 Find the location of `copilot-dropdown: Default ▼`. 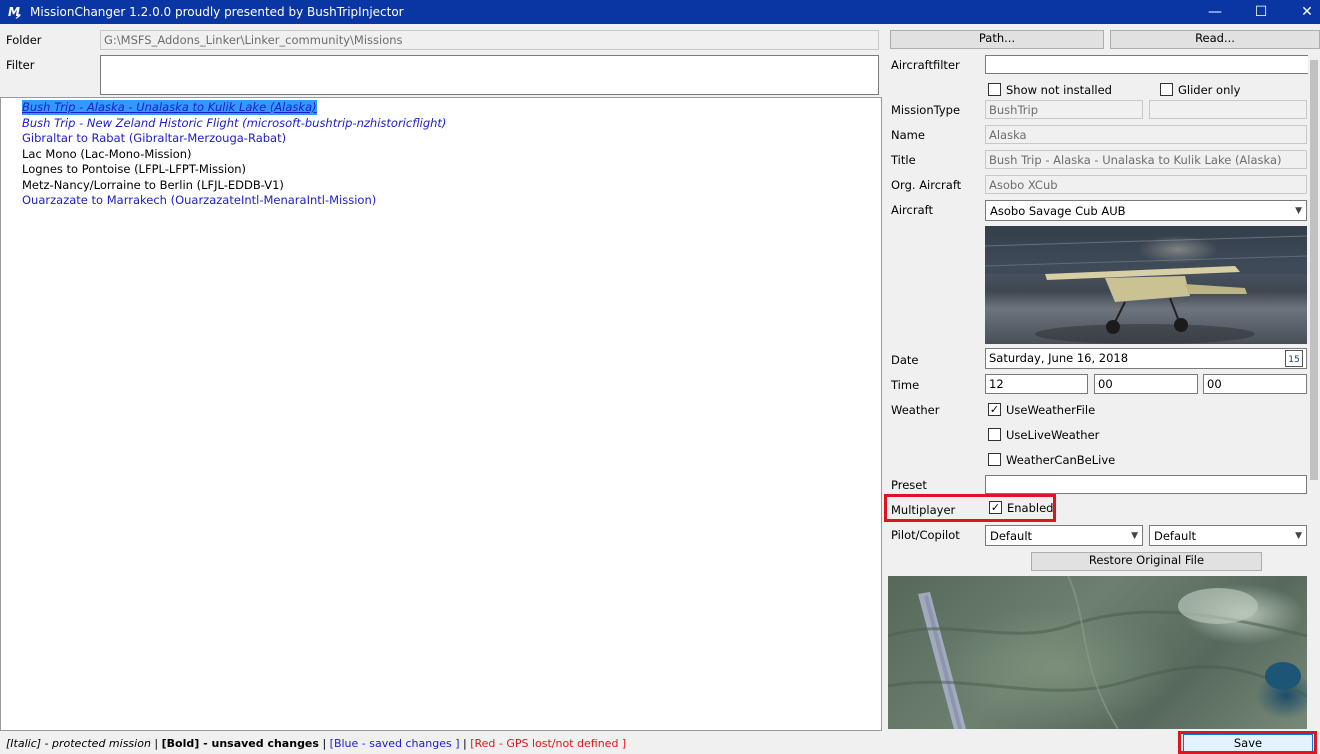

copilot-dropdown: Default ▼ is located at coordinates (1228, 535).